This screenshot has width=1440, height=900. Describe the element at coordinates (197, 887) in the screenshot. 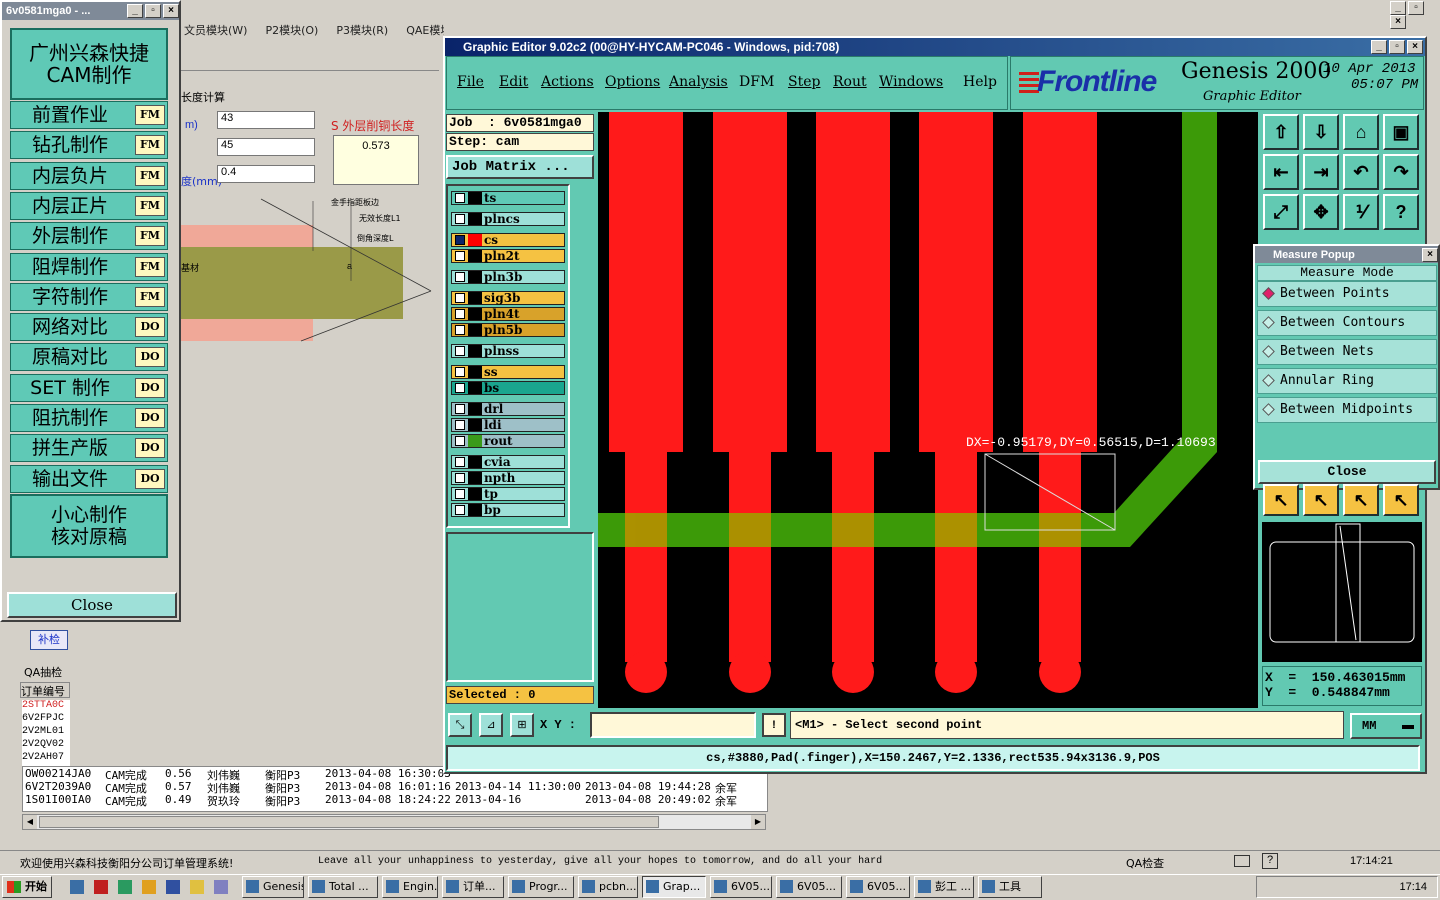

I see `folder-icon` at that location.